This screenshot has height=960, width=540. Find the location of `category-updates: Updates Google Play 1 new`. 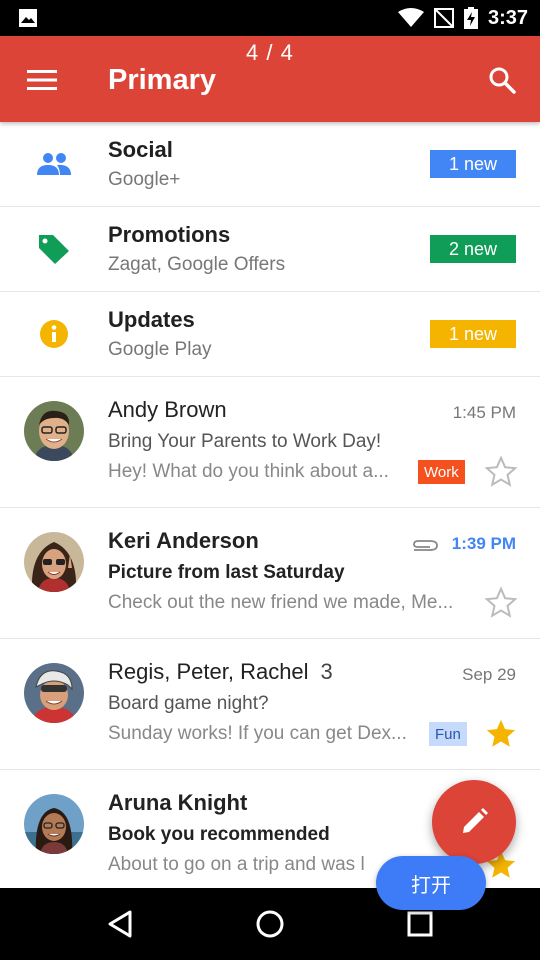

category-updates: Updates Google Play 1 new is located at coordinates (270, 334).